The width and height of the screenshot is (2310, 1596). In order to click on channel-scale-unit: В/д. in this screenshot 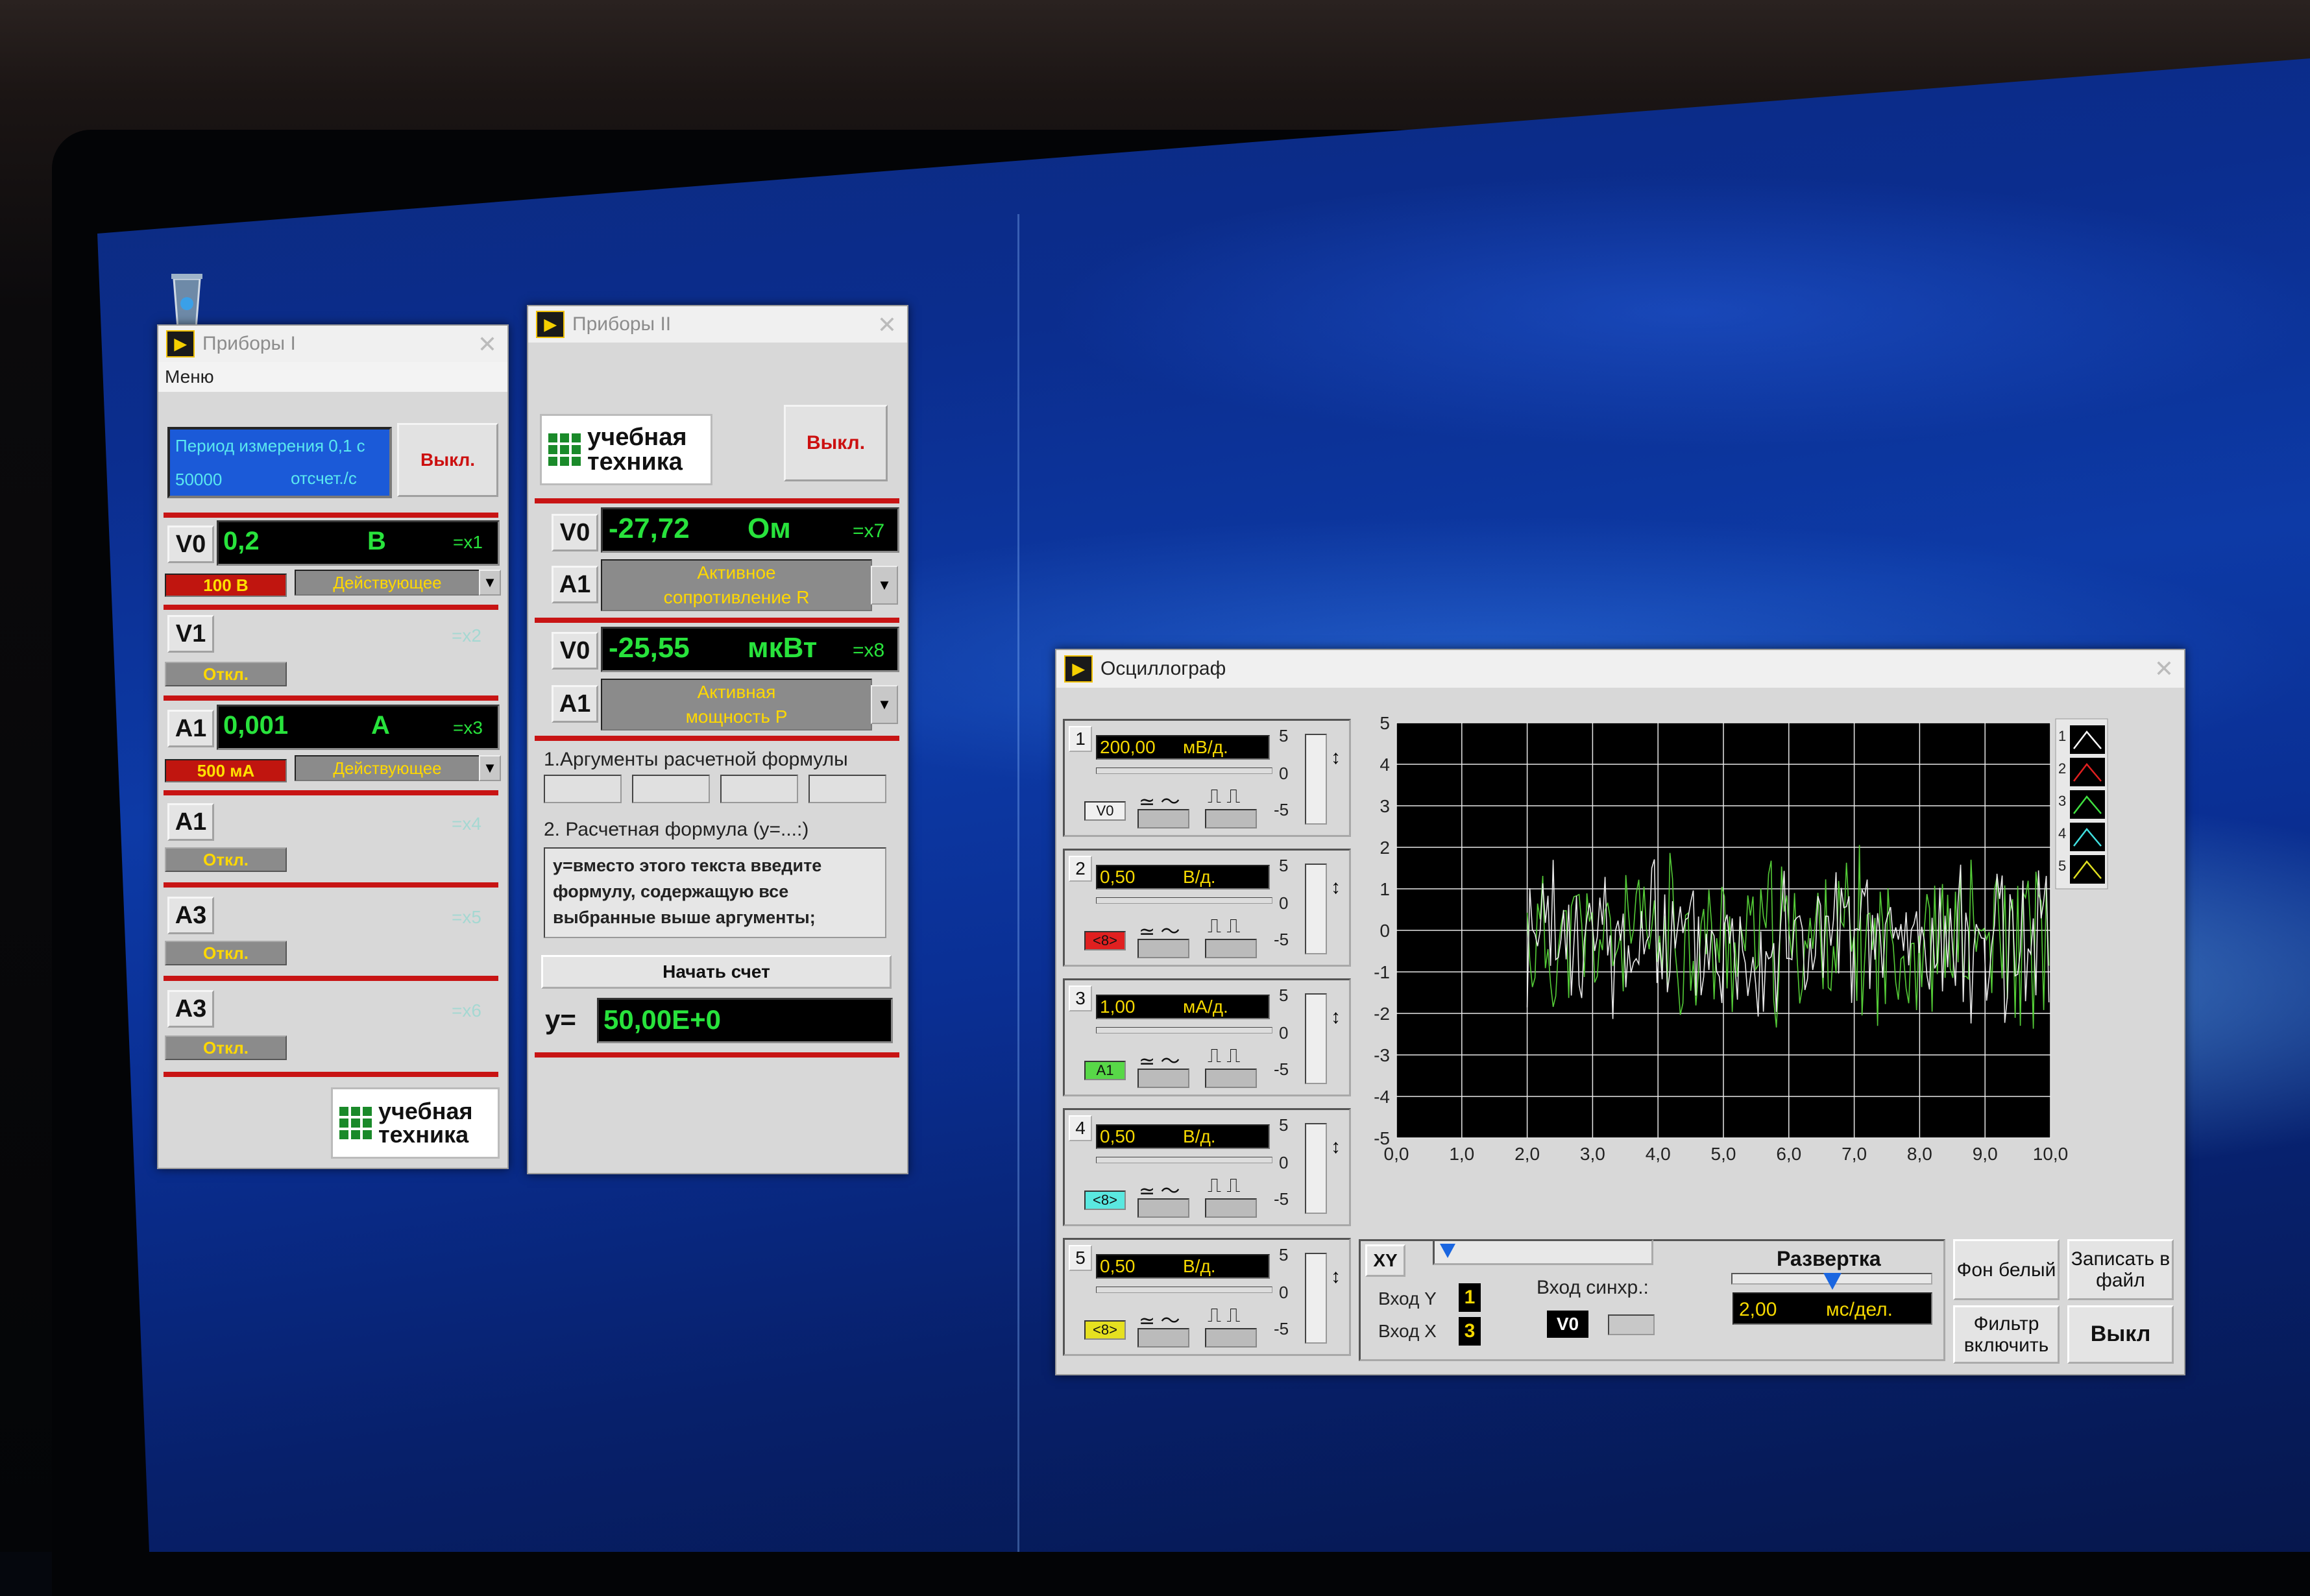, I will do `click(1199, 877)`.